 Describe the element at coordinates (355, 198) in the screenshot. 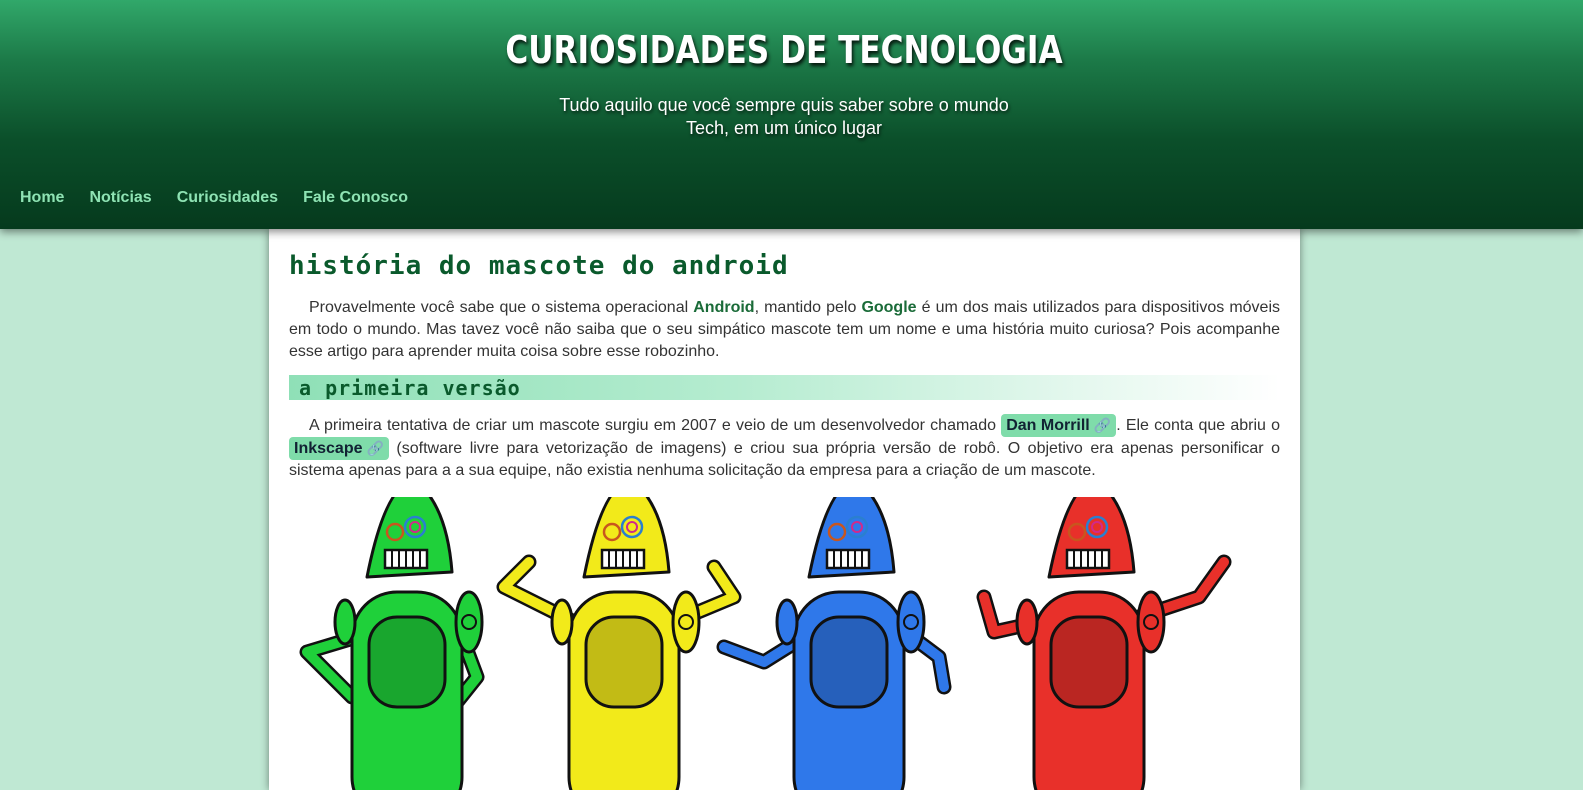

I see `nav-fale-conosco: Fale Conosco` at that location.